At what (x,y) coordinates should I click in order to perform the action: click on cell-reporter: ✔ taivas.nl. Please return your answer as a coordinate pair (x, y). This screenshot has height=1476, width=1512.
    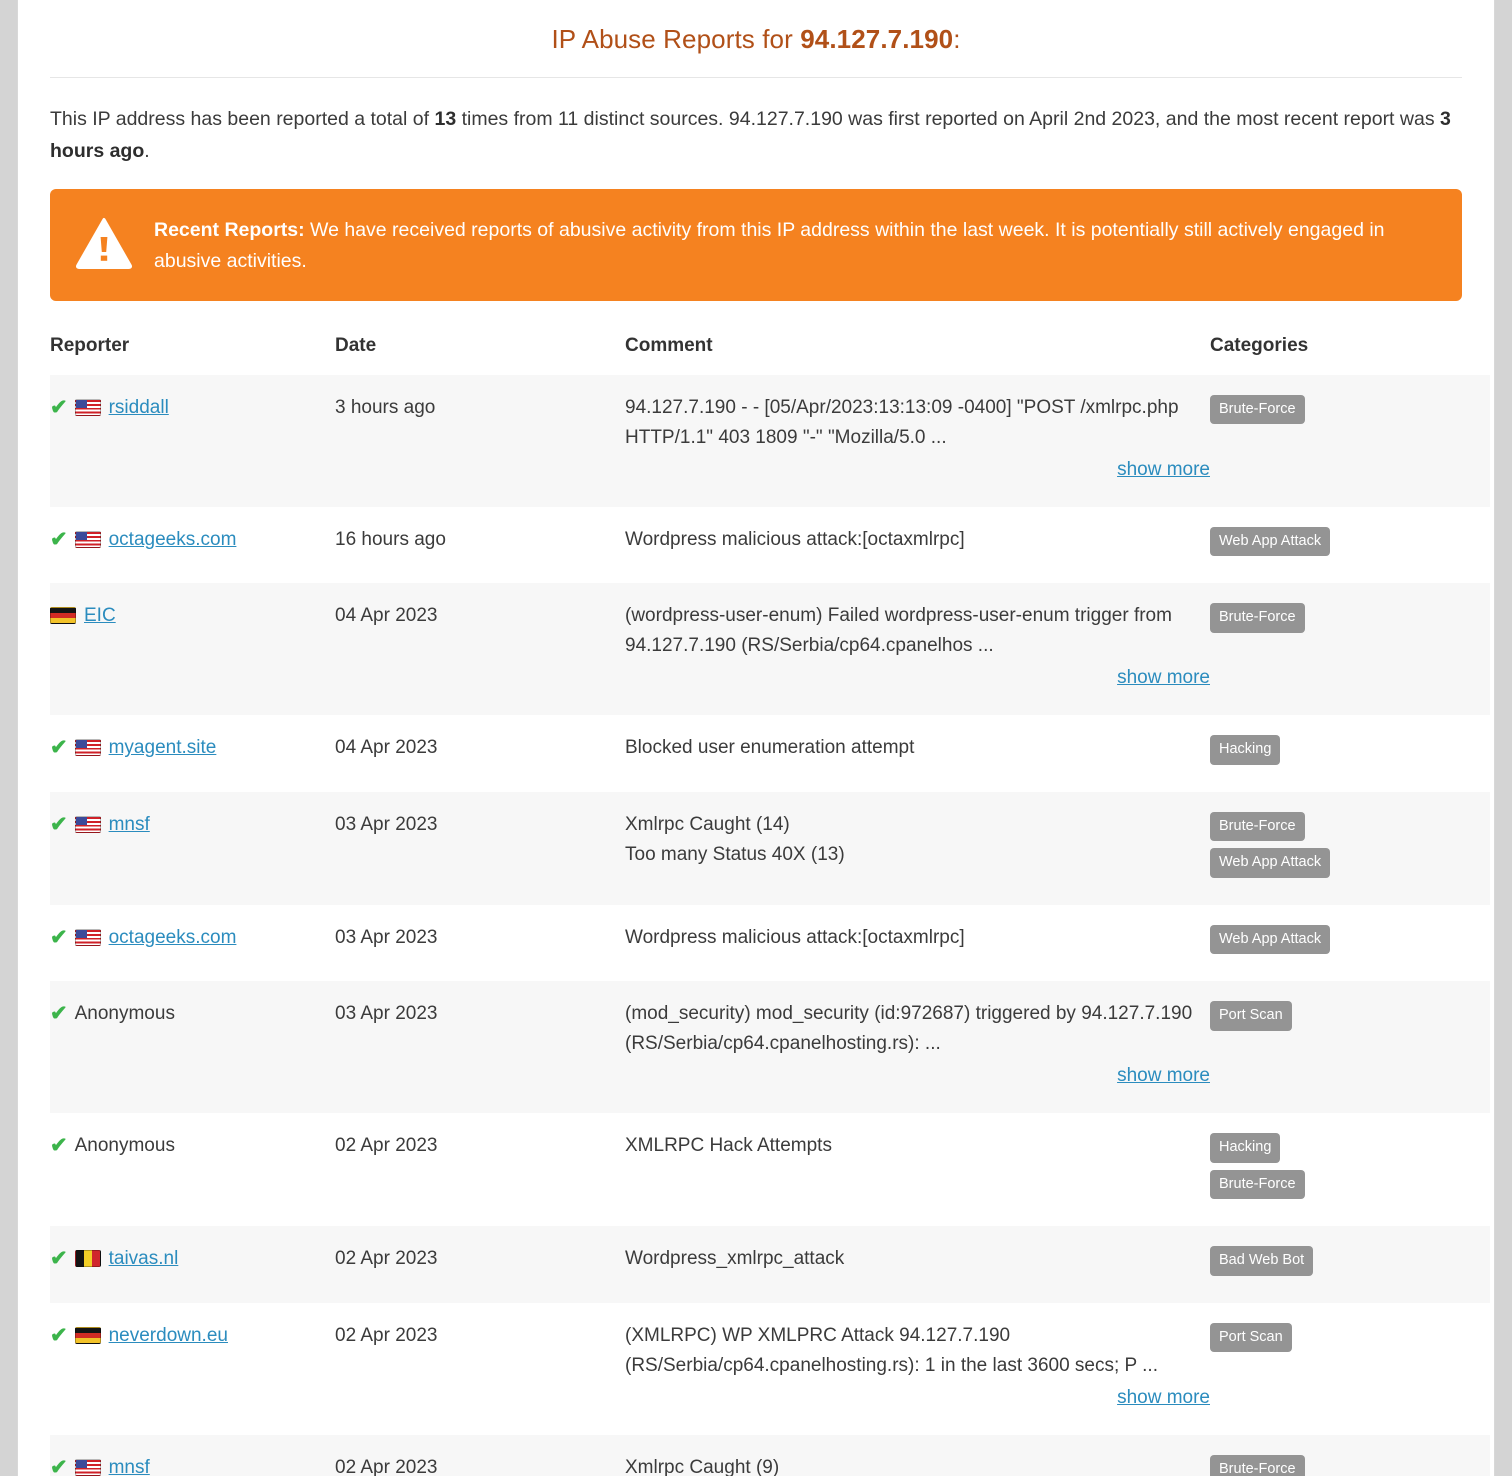
    Looking at the image, I should click on (192, 1264).